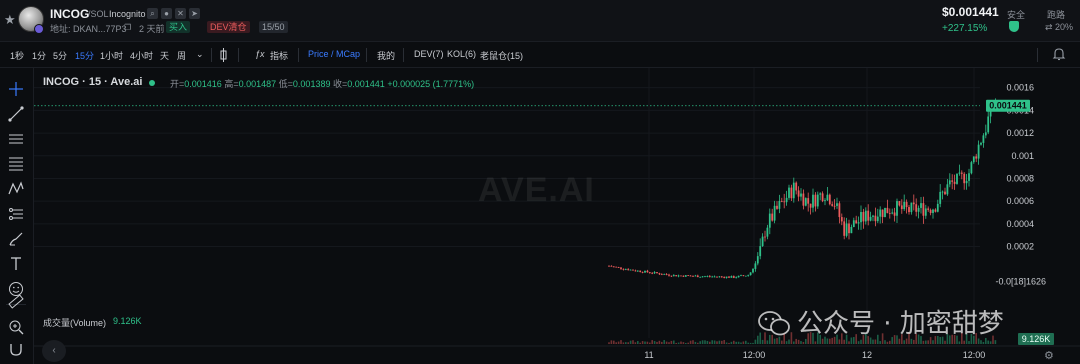 The height and width of the screenshot is (364, 1080). What do you see at coordinates (16, 327) in the screenshot?
I see `zoom-in-icon` at bounding box center [16, 327].